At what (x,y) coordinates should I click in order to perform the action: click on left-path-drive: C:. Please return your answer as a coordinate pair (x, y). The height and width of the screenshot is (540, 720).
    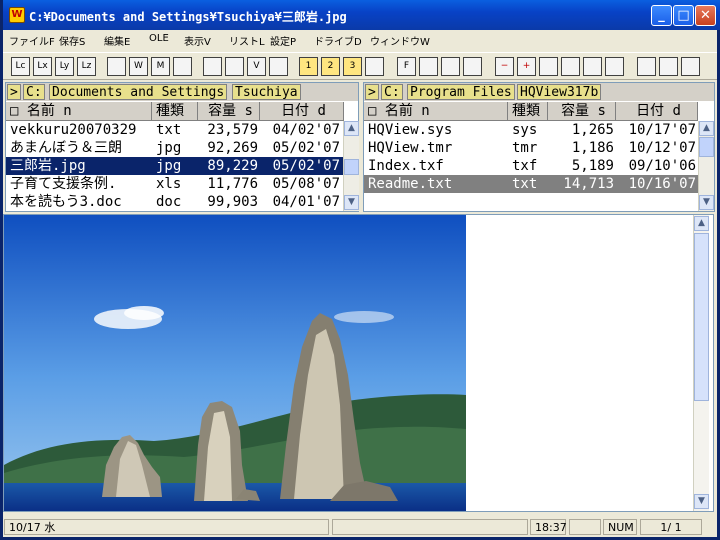
    Looking at the image, I should click on (34, 92).